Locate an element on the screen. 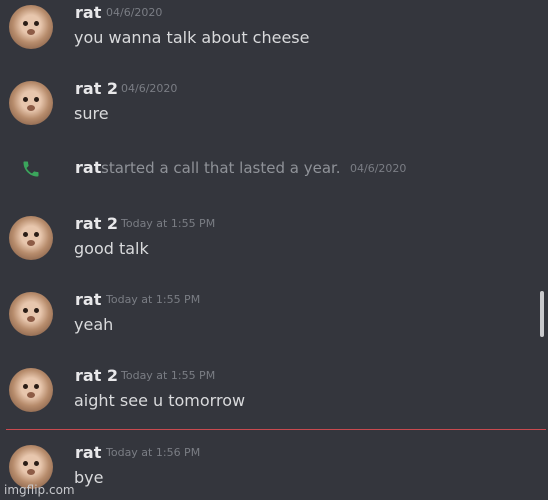  phone-icon is located at coordinates (31, 169).